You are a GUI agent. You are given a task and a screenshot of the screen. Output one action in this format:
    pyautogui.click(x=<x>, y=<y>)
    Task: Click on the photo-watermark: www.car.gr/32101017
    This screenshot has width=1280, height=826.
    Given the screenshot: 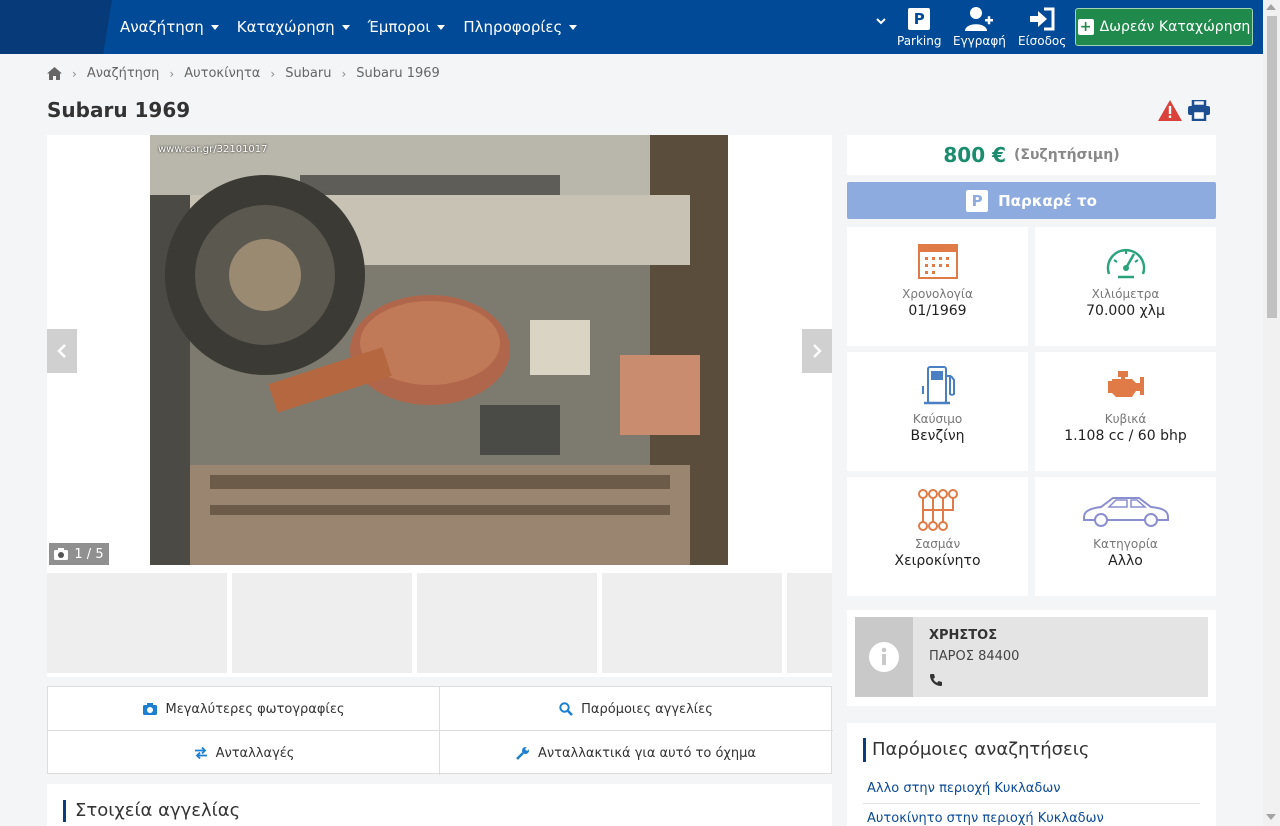 What is the action you would take?
    pyautogui.click(x=213, y=149)
    